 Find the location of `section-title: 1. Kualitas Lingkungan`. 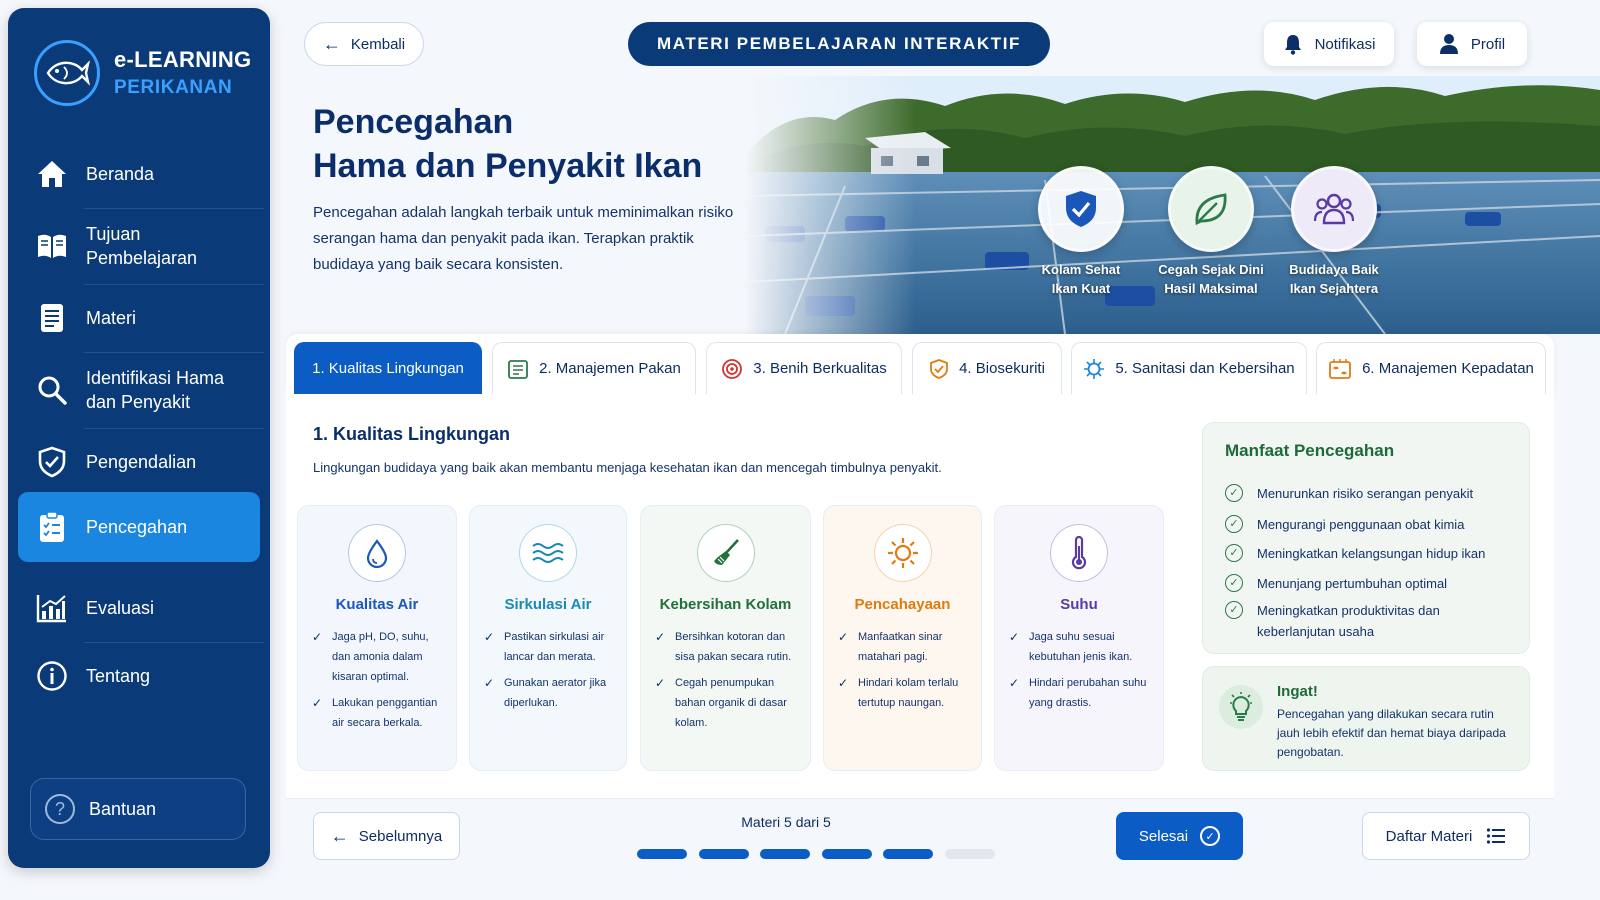

section-title: 1. Kualitas Lingkungan is located at coordinates (412, 434).